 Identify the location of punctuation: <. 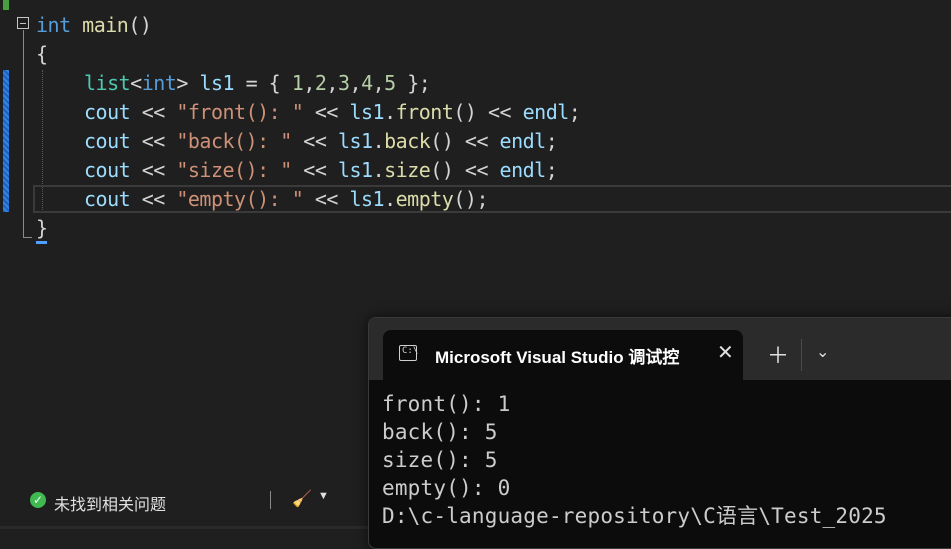
(136, 83).